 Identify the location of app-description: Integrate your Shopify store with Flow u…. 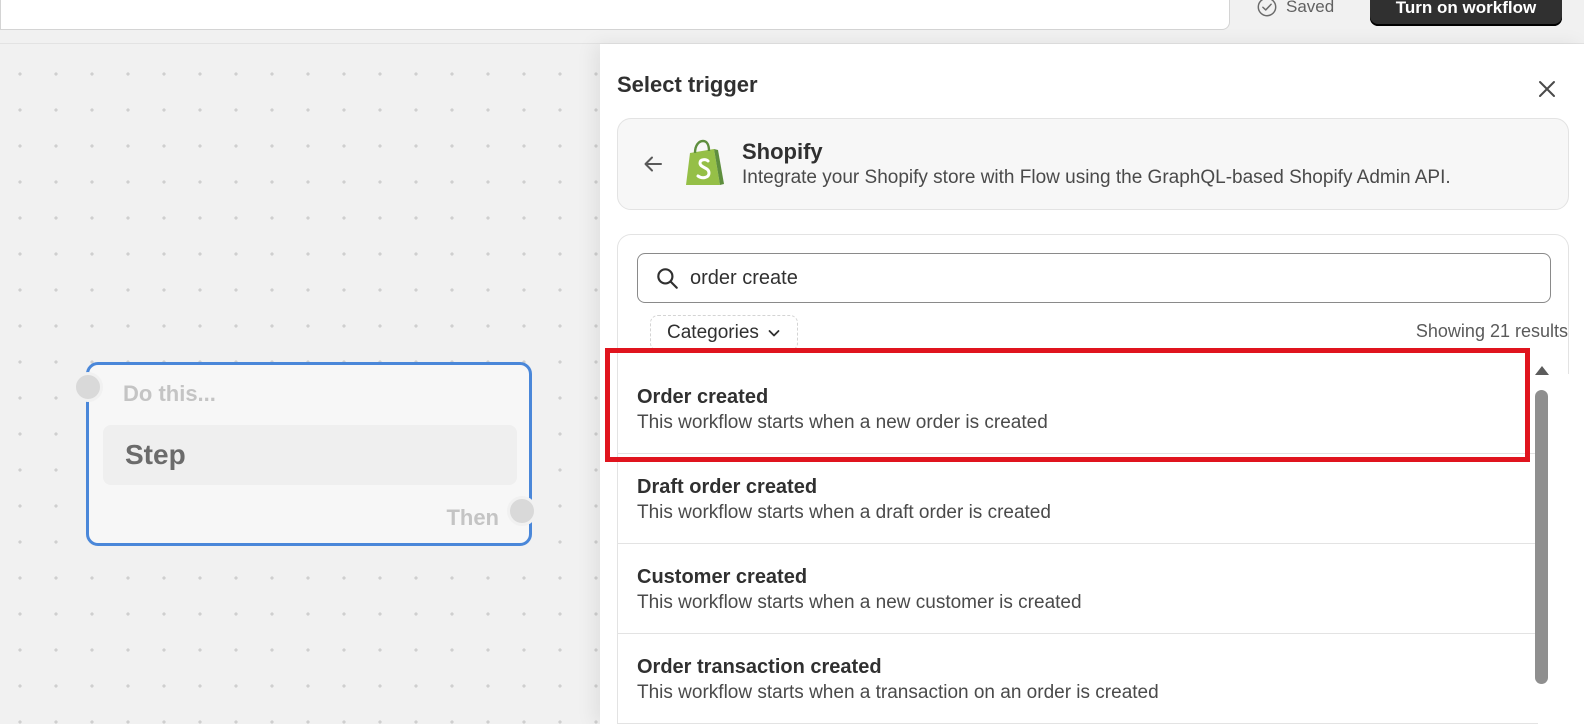
(1096, 177).